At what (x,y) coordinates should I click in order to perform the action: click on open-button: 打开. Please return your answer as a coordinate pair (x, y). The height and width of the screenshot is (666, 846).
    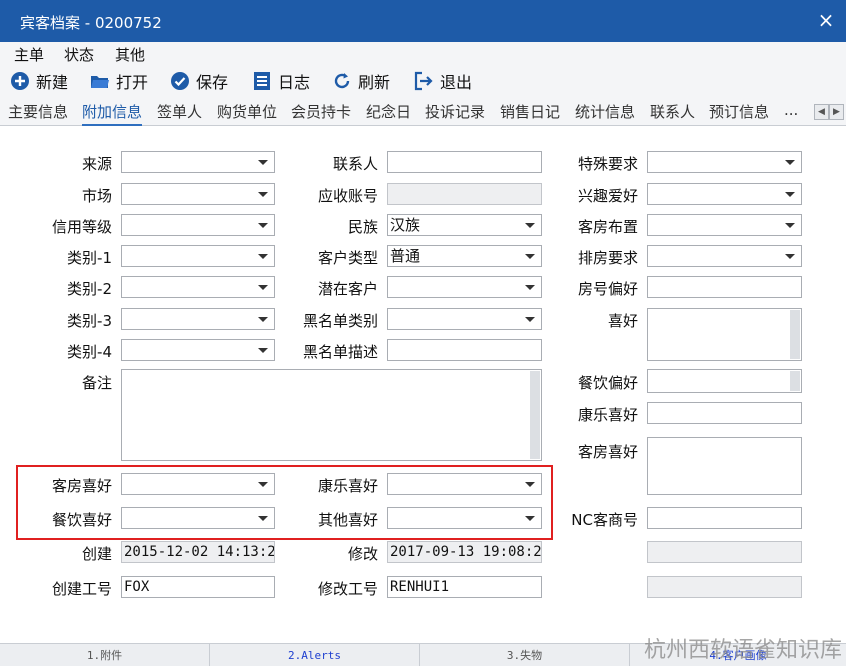
    Looking at the image, I should click on (119, 81).